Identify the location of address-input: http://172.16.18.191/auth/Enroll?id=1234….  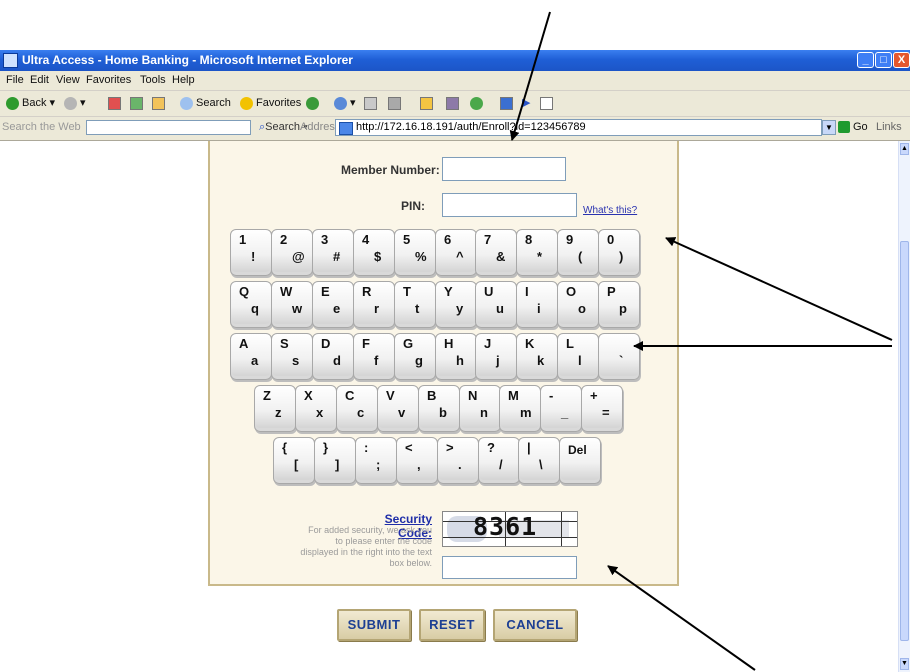
(578, 127).